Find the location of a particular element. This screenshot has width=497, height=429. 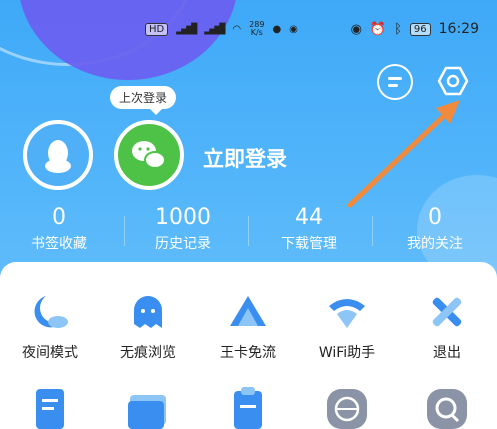

tool-label: 夜间模式 is located at coordinates (50, 353).